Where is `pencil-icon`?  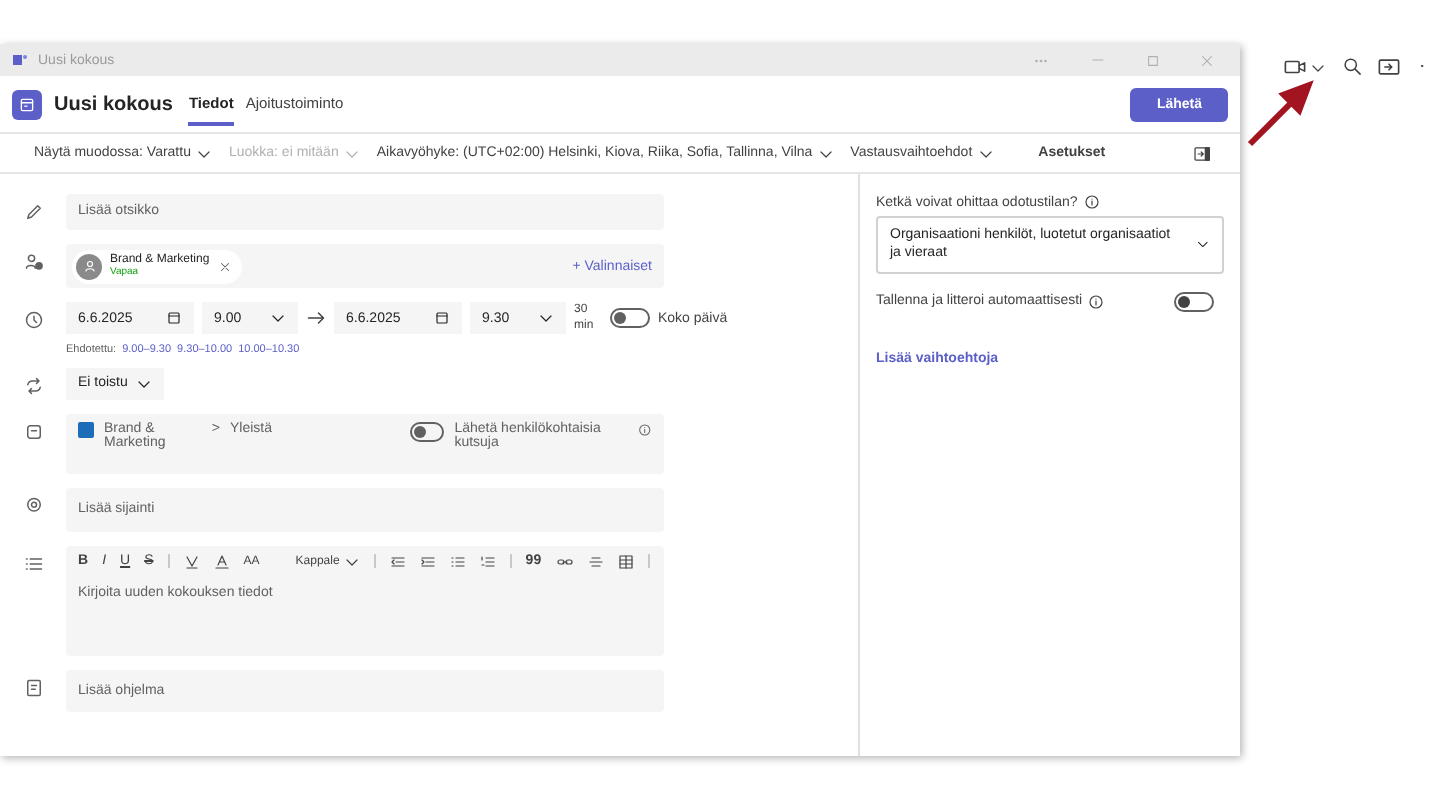
pencil-icon is located at coordinates (33, 212).